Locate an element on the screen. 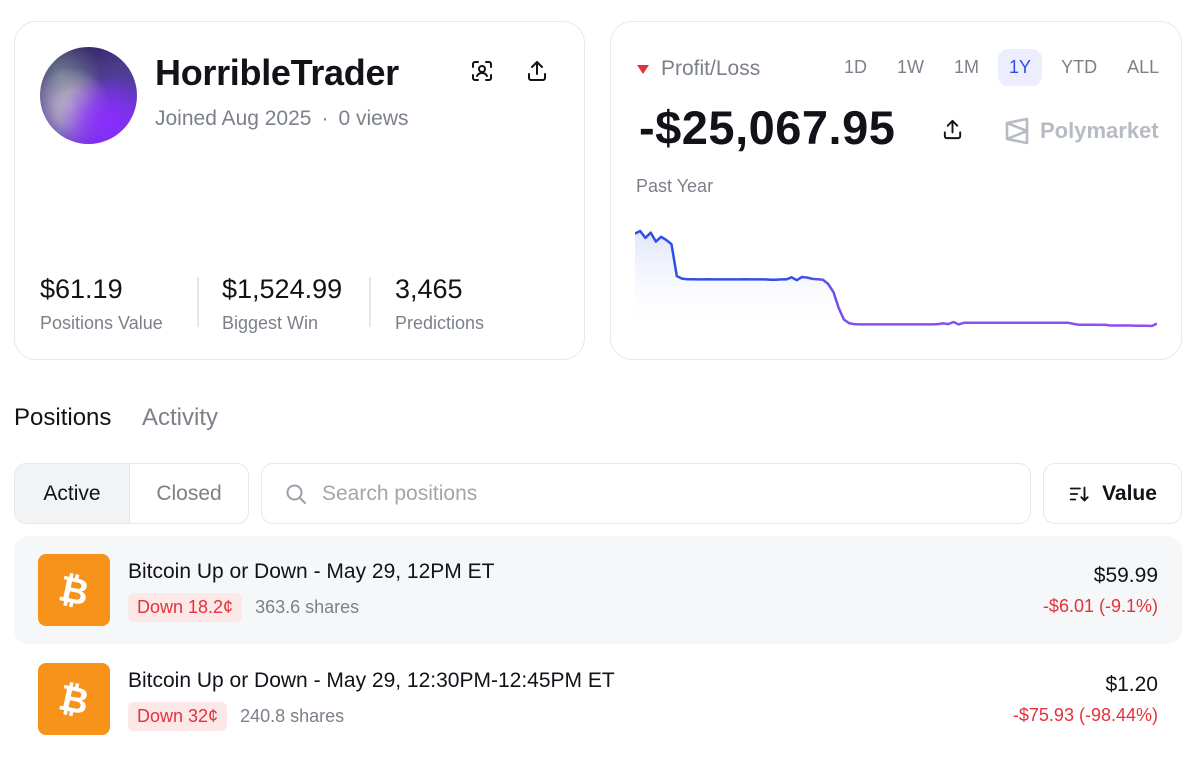  stat-value: $61.19 is located at coordinates (81, 289).